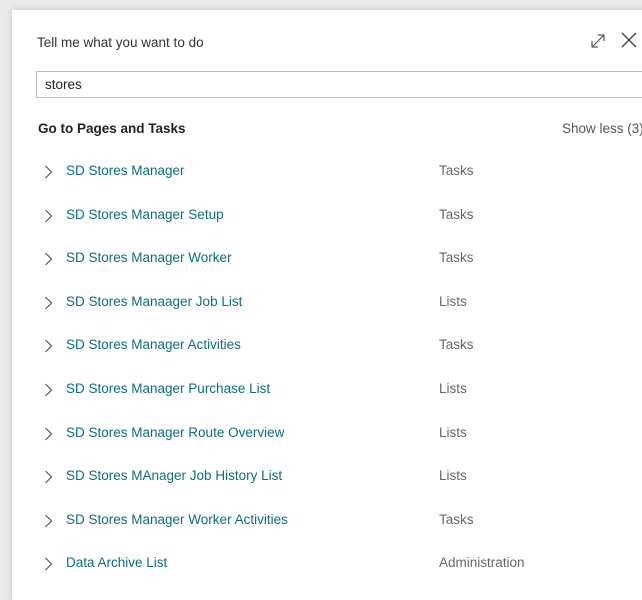 This screenshot has height=600, width=642. What do you see at coordinates (116, 562) in the screenshot?
I see `result-name-link: Data Archive List` at bounding box center [116, 562].